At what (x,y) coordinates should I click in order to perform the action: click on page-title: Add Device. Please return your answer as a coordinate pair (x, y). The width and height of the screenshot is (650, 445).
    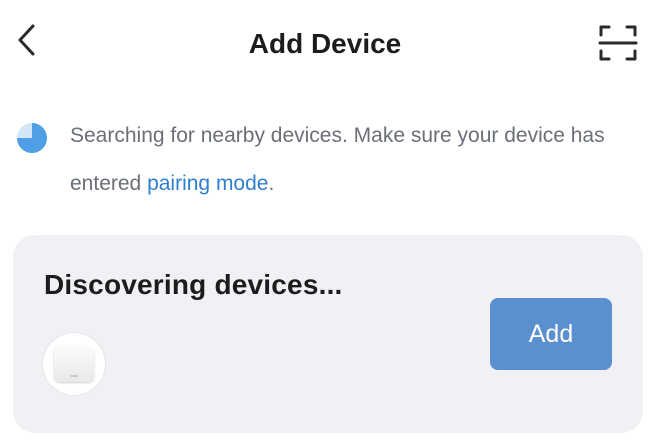
    Looking at the image, I should click on (325, 43).